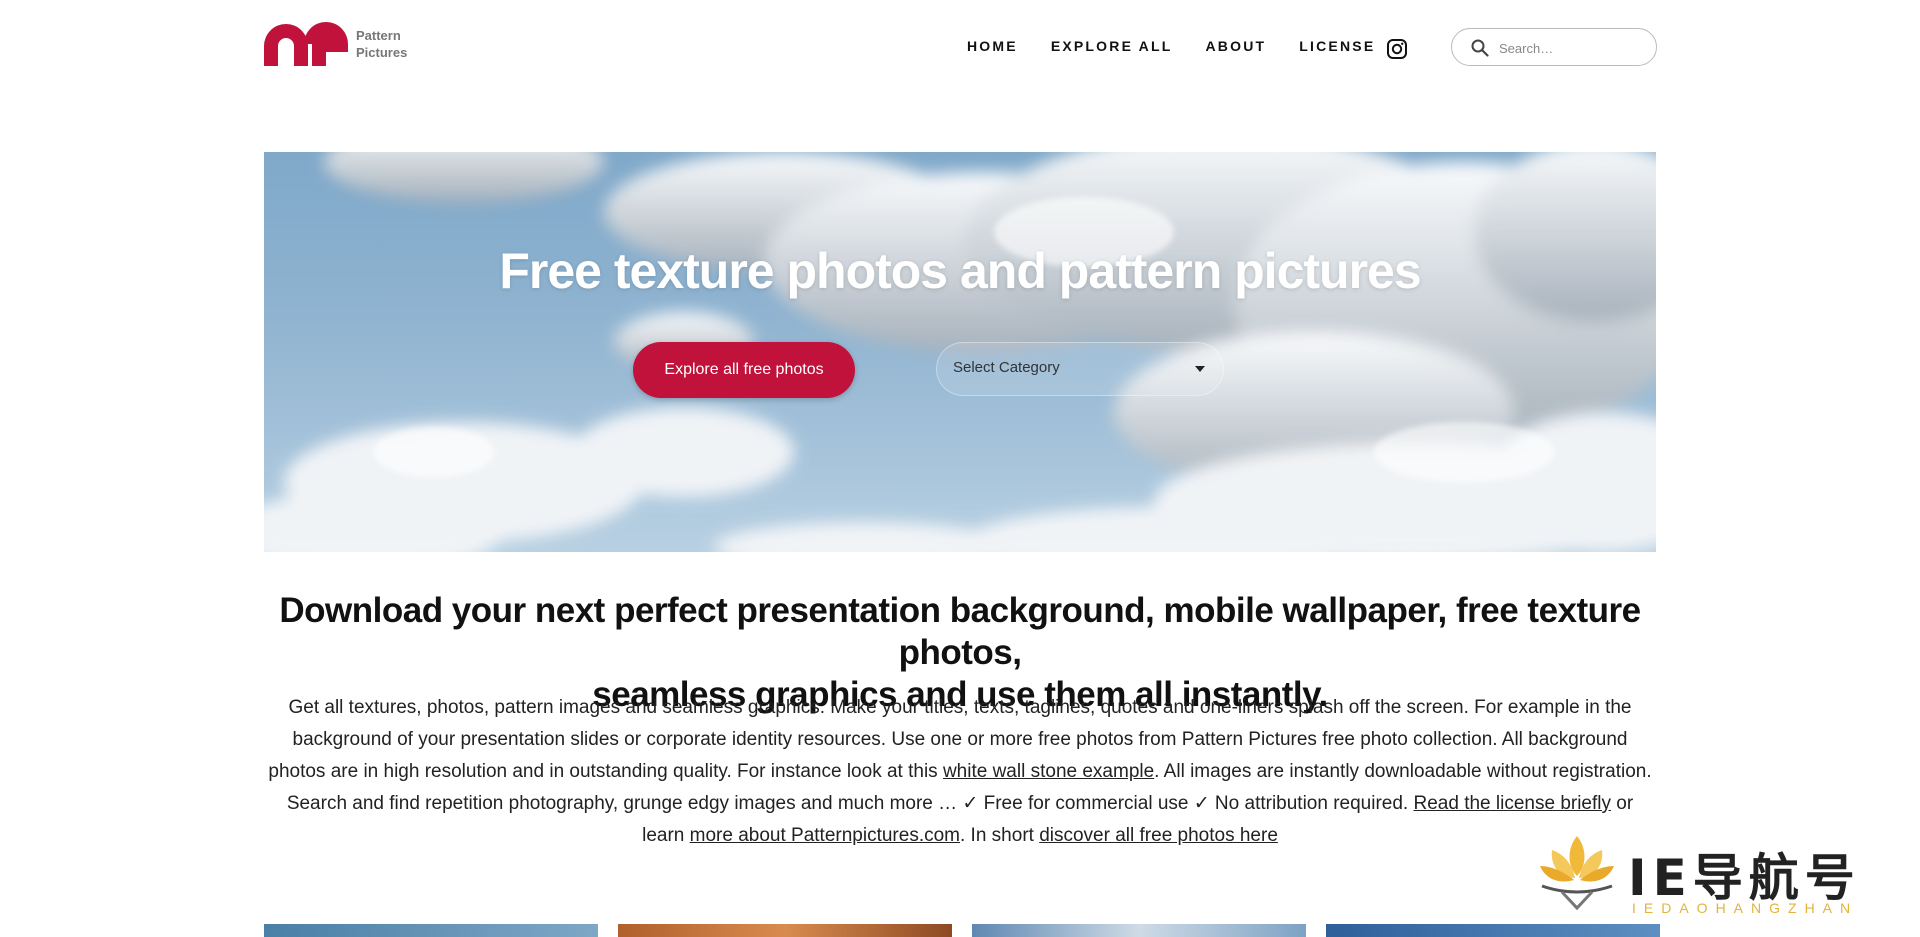 Image resolution: width=1920 pixels, height=937 pixels. I want to click on watermark-en-text: IEDAOHANGZHAN, so click(1745, 908).